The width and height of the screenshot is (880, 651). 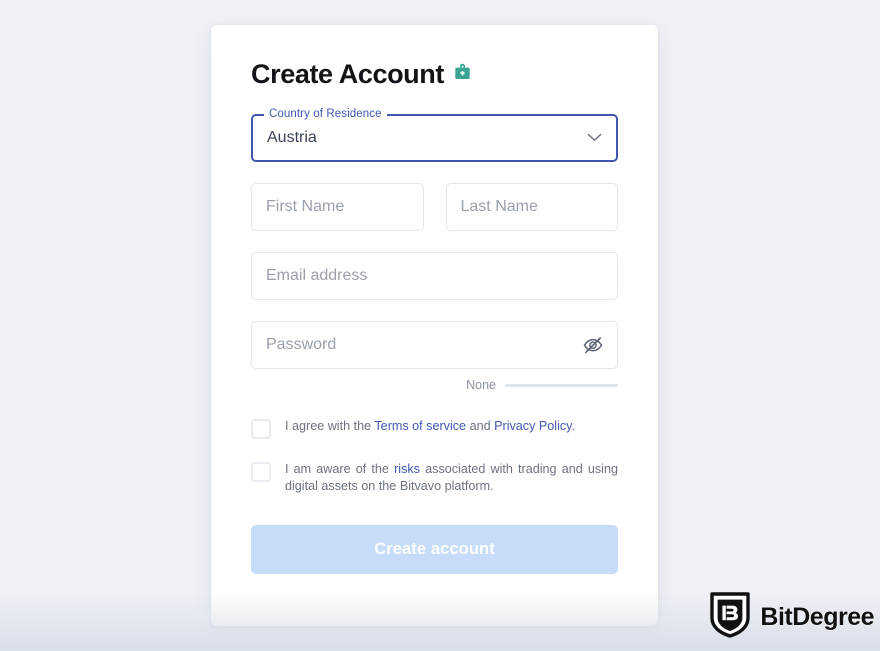 I want to click on terms-text-middle: and, so click(x=480, y=426).